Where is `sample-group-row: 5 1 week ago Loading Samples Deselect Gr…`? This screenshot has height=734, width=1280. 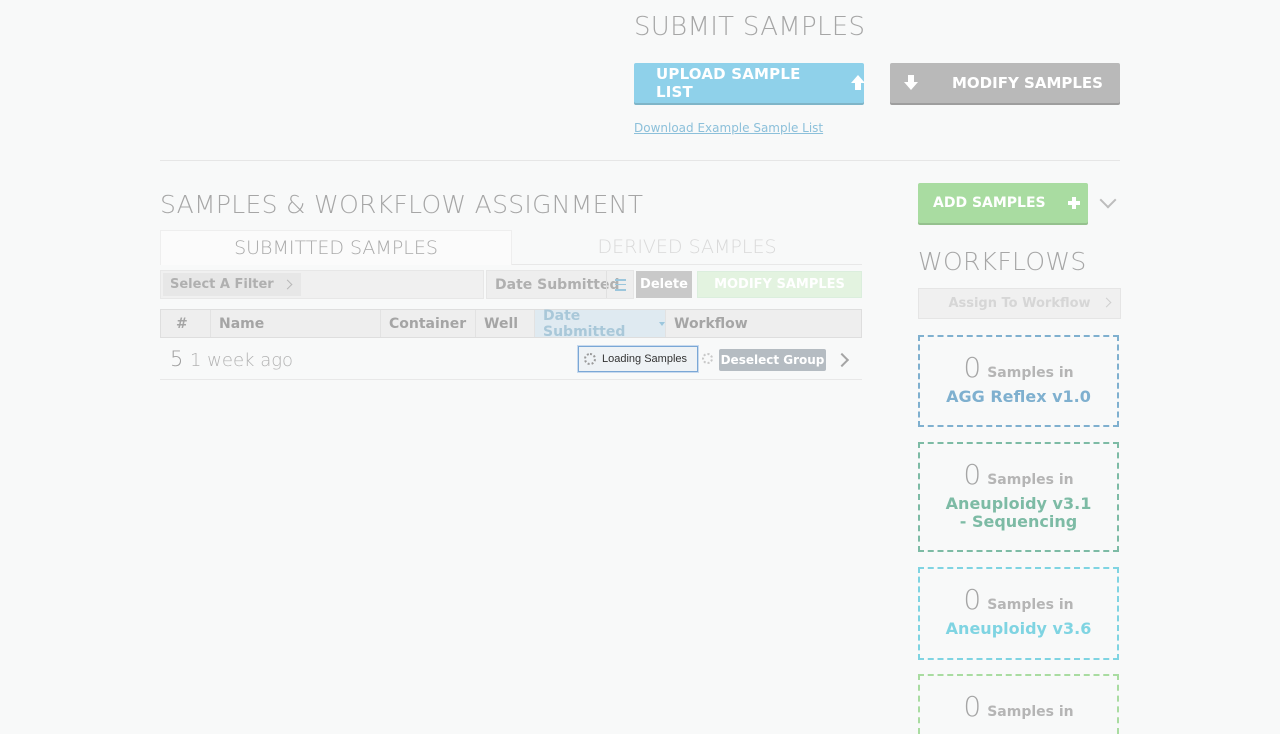
sample-group-row: 5 1 week ago Loading Samples Deselect Gr… is located at coordinates (511, 360).